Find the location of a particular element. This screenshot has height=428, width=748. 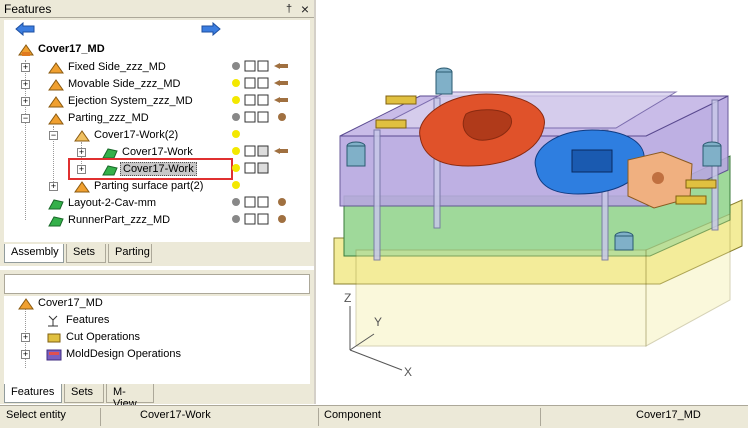

forward-arrow-icon is located at coordinates (211, 29).